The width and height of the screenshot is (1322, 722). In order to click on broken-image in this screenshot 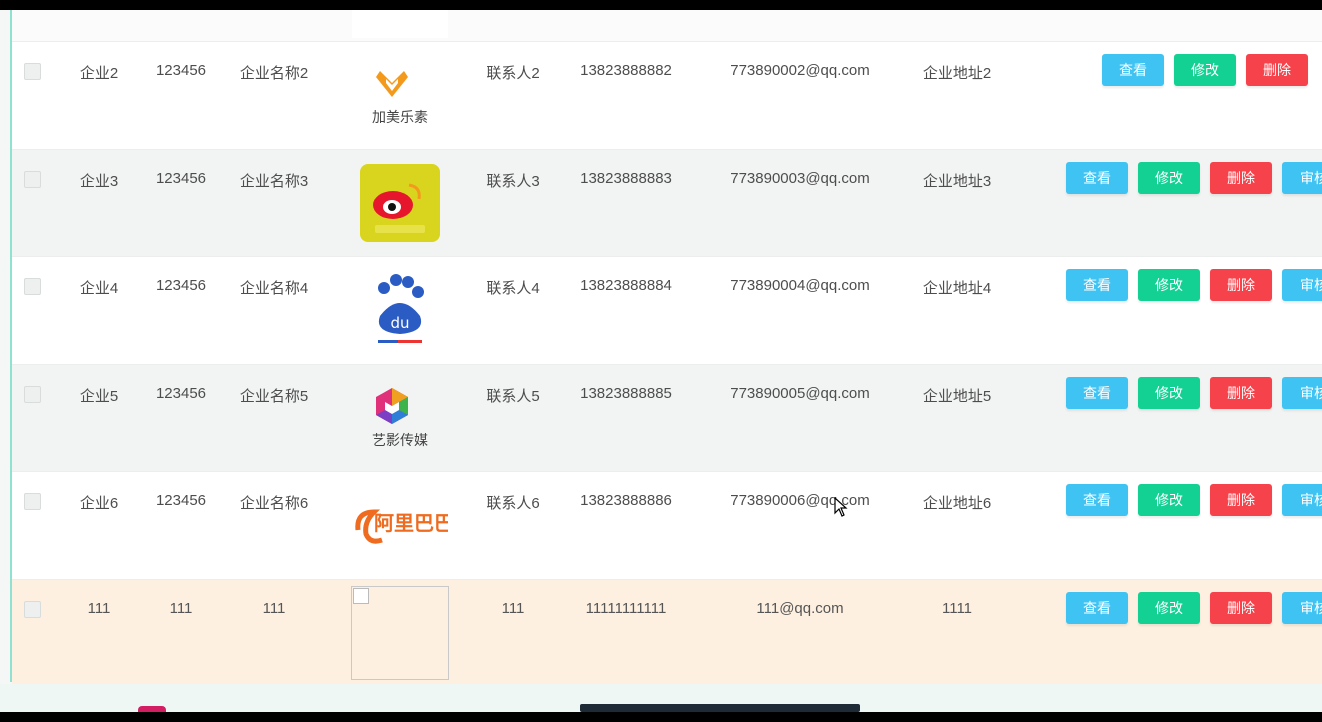, I will do `click(400, 633)`.